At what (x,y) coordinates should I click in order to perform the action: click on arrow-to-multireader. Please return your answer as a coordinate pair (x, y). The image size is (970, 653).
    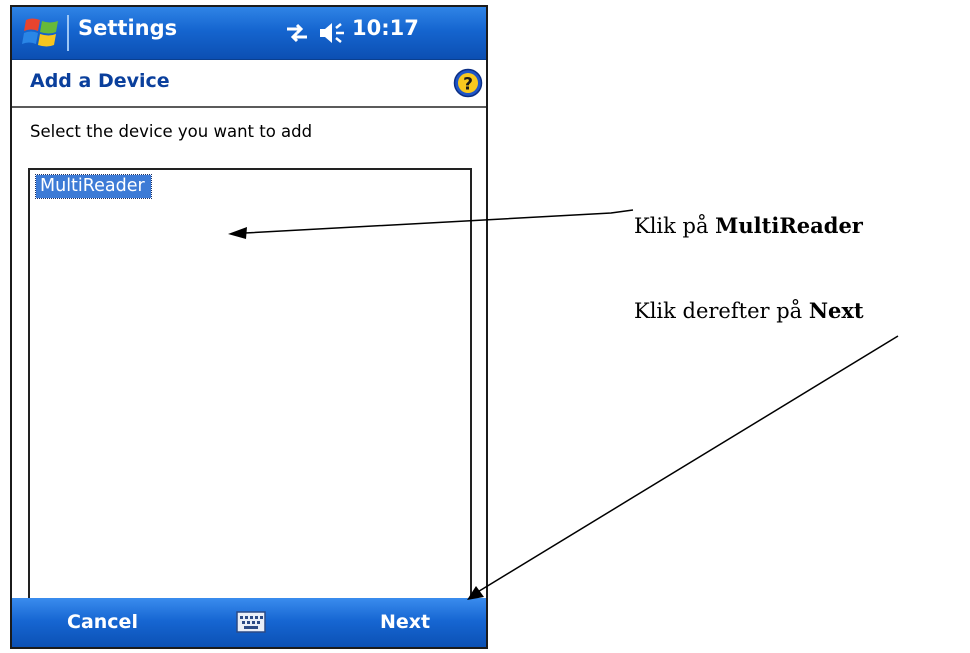
    Looking at the image, I should click on (439, 221).